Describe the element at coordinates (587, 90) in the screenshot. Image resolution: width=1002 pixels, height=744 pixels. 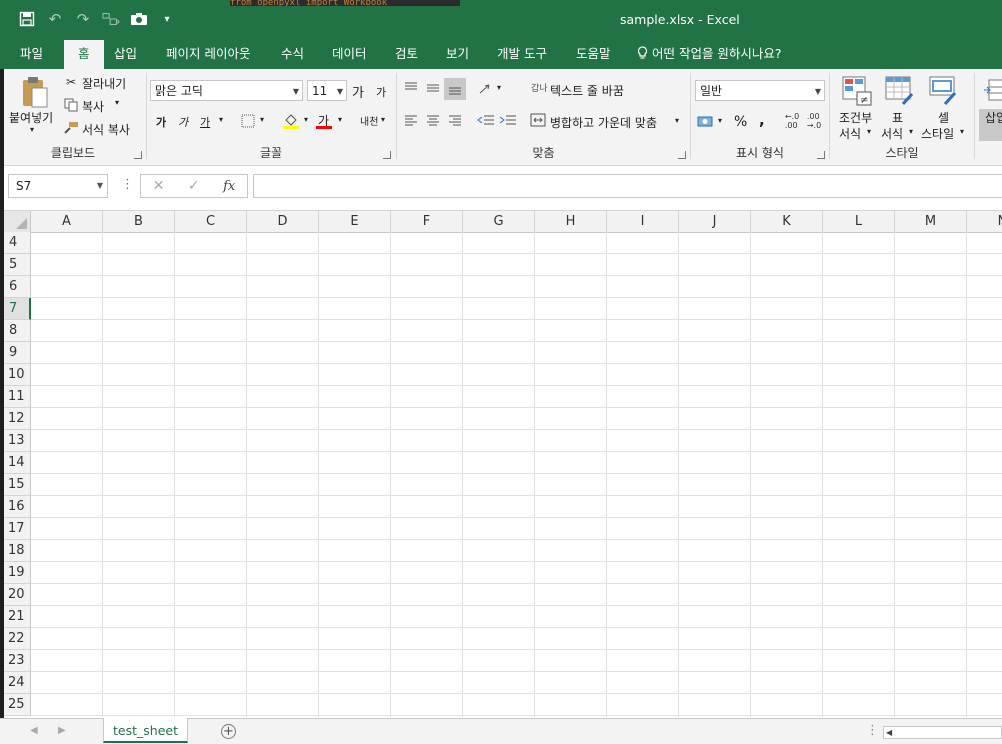
I see `wrap-text-button: 텍스트 줄 바꿈` at that location.